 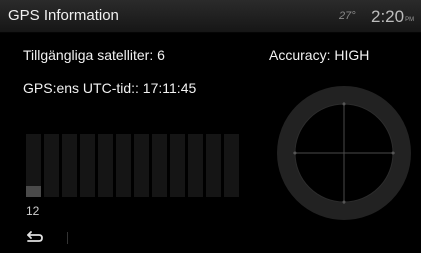 I want to click on back-button, so click(x=35, y=238).